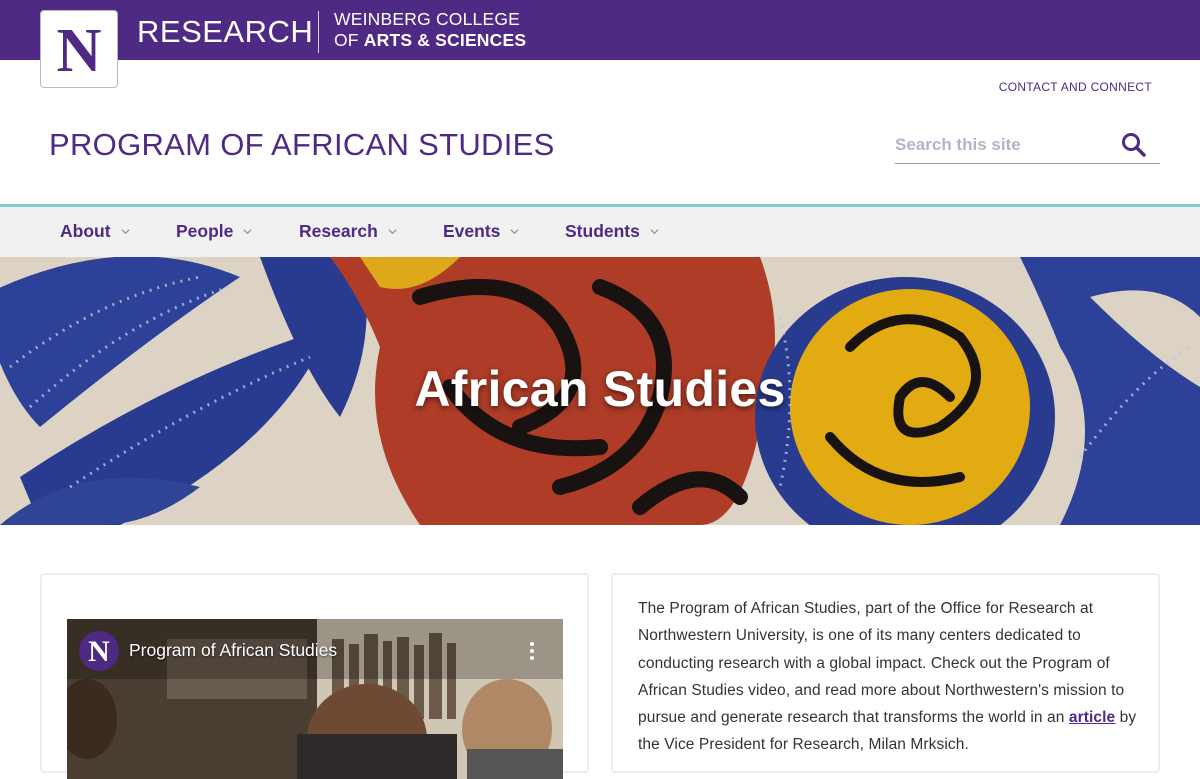  Describe the element at coordinates (85, 231) in the screenshot. I see `nav-label: About` at that location.